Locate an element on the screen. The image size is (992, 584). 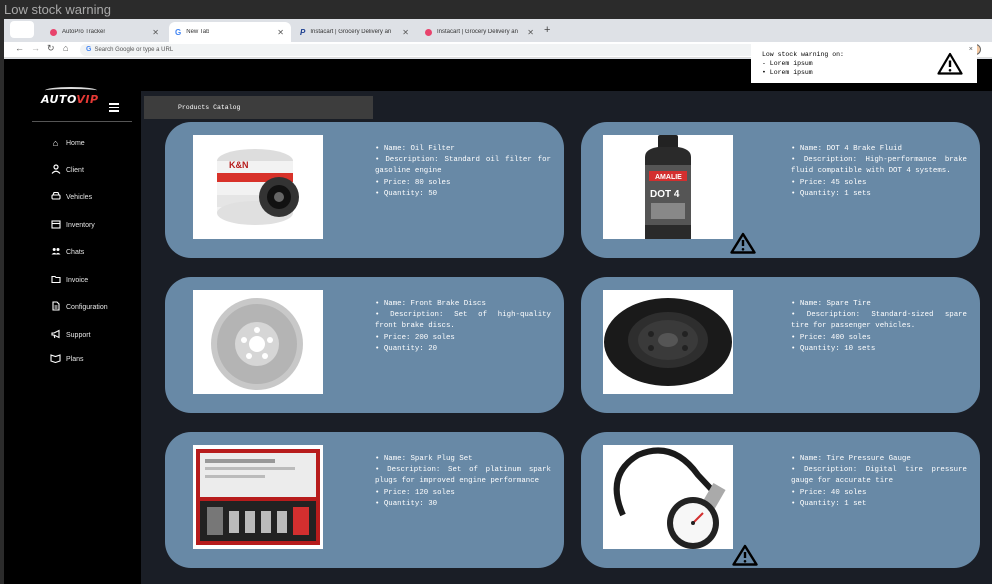
logo-text-auto: AUTO is located at coordinates (59, 99).